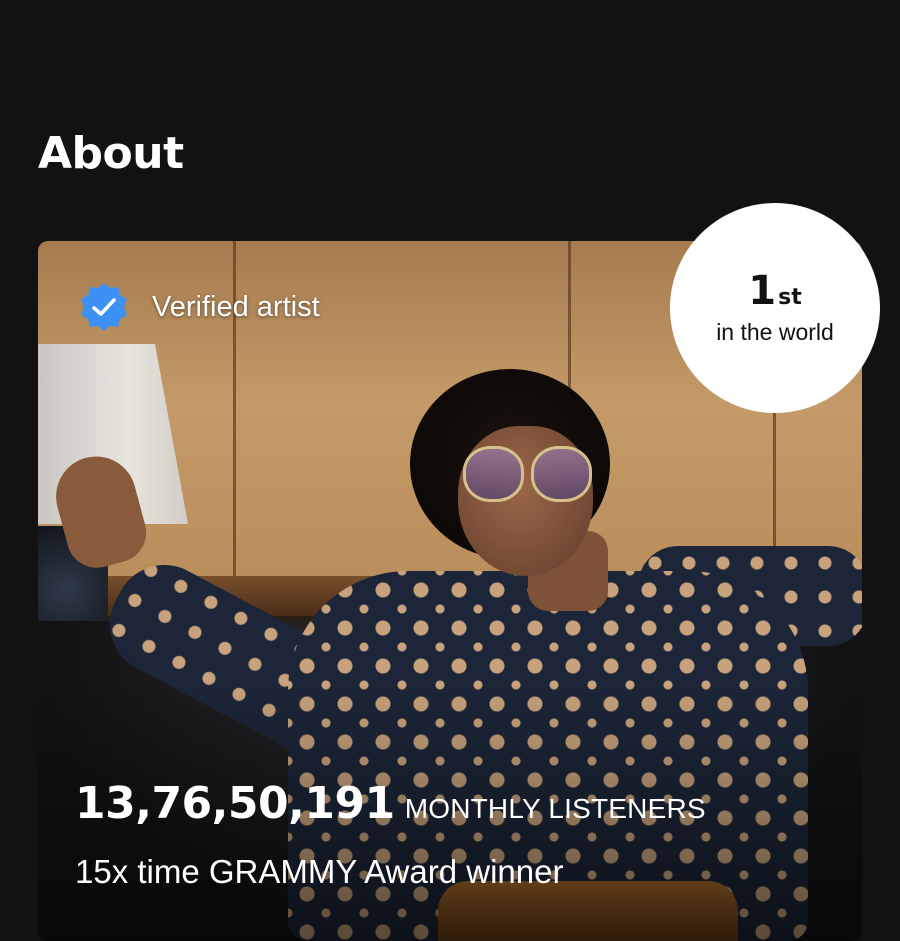  What do you see at coordinates (775, 331) in the screenshot?
I see `world-rank-caption: in the world` at bounding box center [775, 331].